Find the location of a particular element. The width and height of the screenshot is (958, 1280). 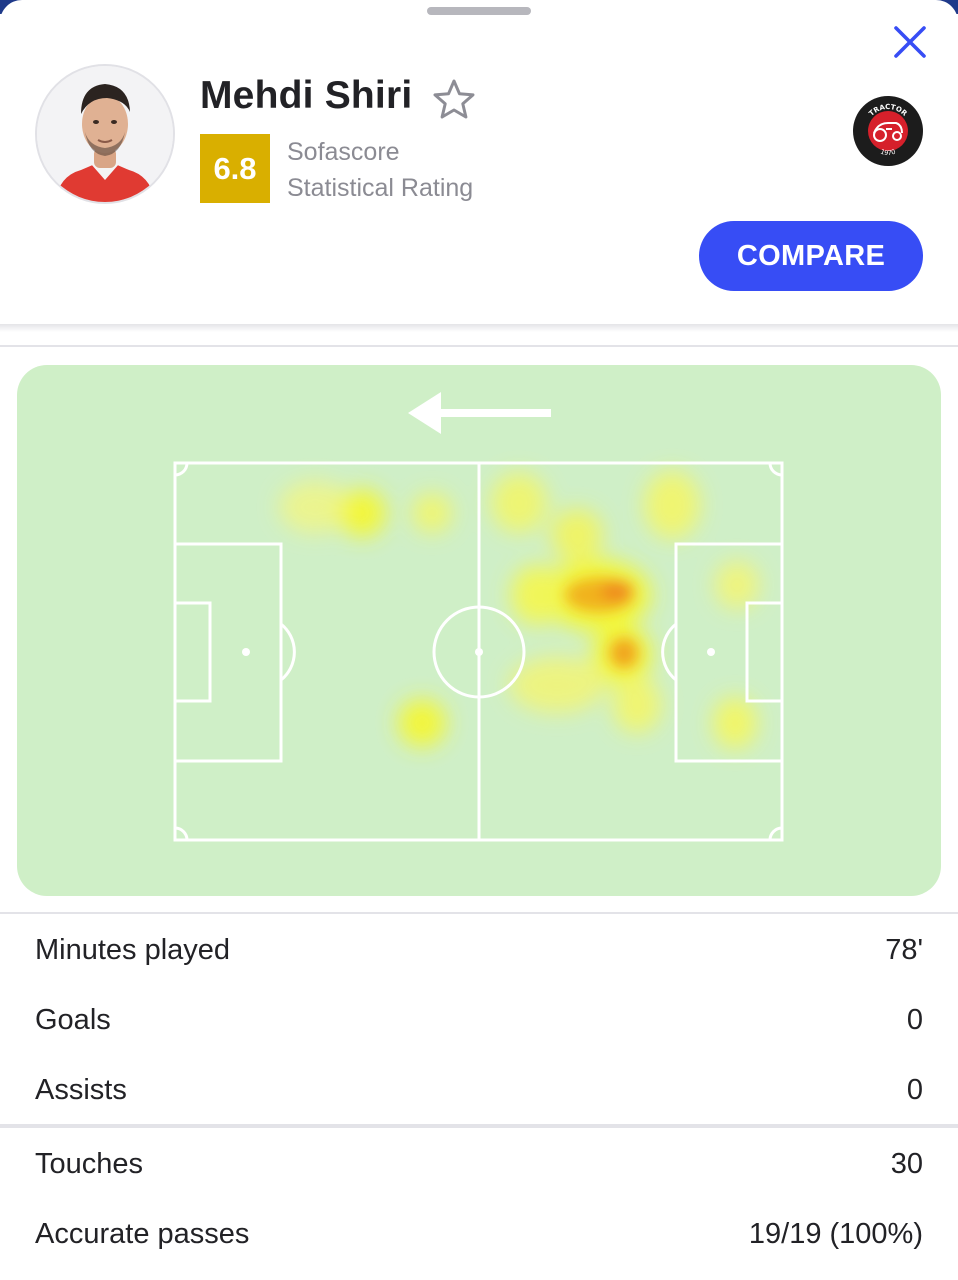

stat-row-accurate-passes: Accurate passes 19/19 (100%) is located at coordinates (479, 1234).